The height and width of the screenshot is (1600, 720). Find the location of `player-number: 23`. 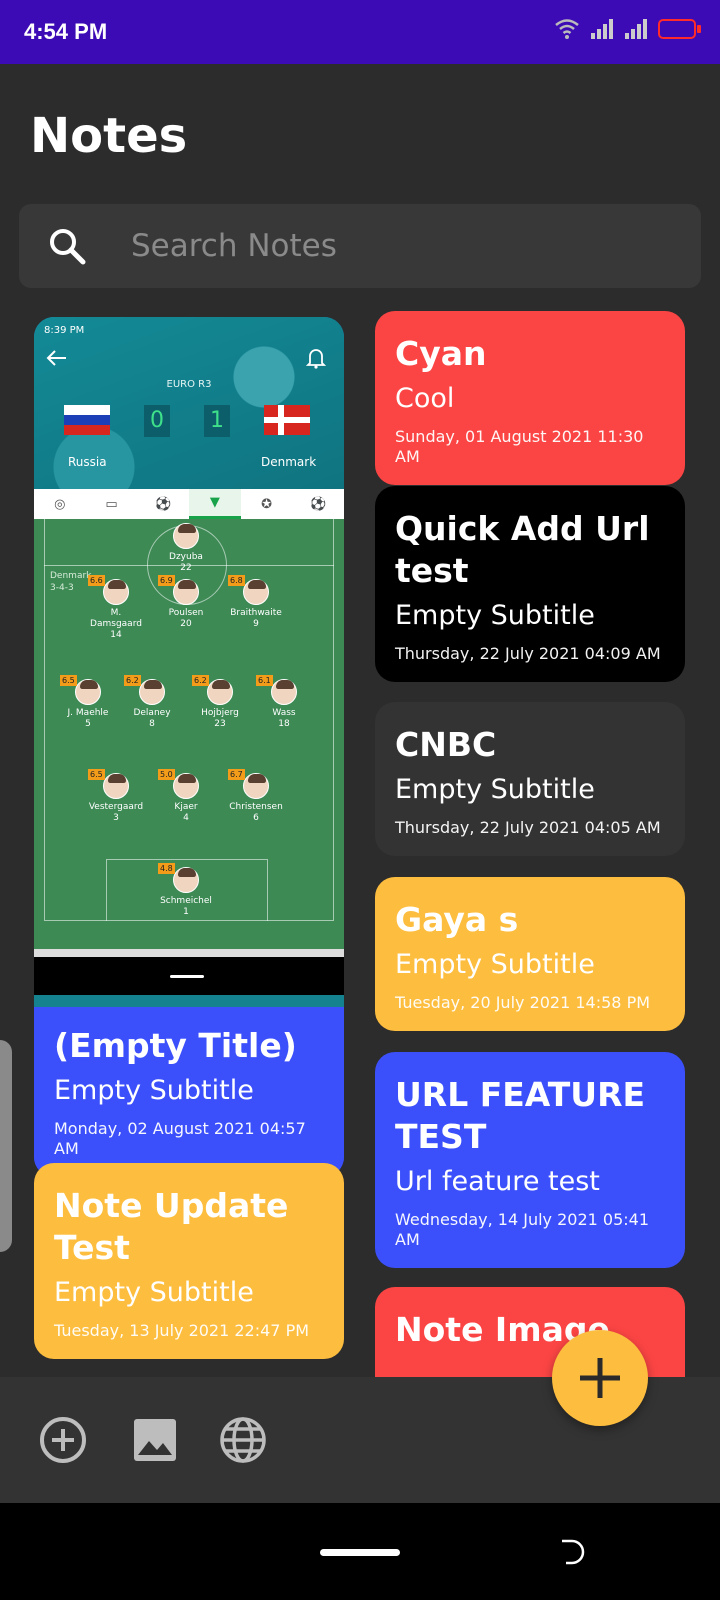

player-number: 23 is located at coordinates (220, 724).